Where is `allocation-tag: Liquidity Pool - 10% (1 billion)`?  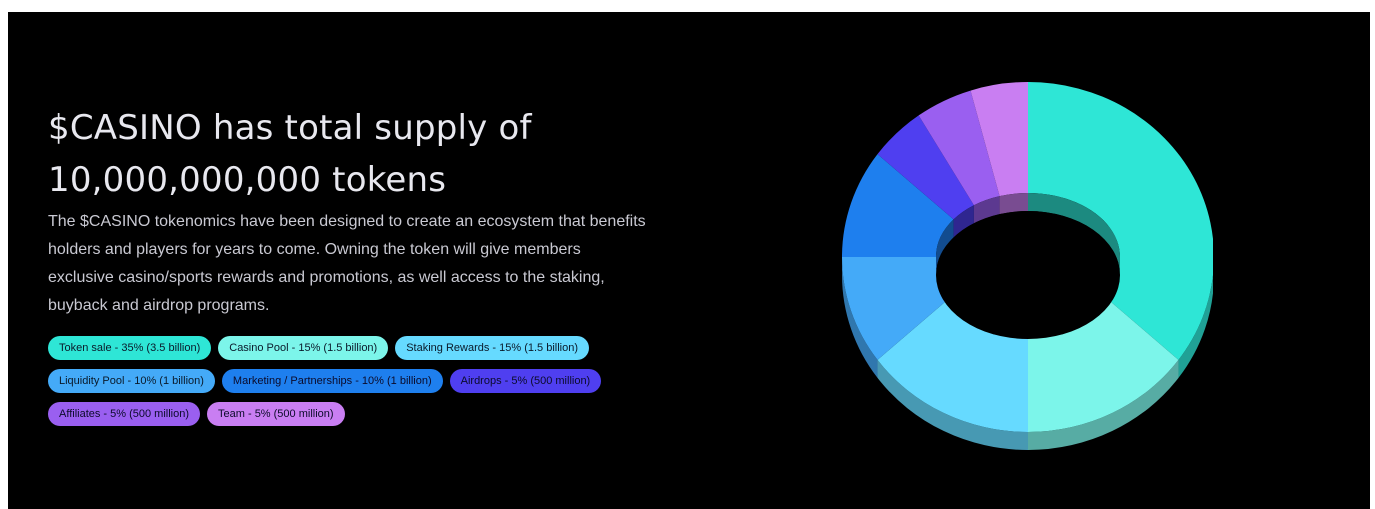 allocation-tag: Liquidity Pool - 10% (1 billion) is located at coordinates (131, 381).